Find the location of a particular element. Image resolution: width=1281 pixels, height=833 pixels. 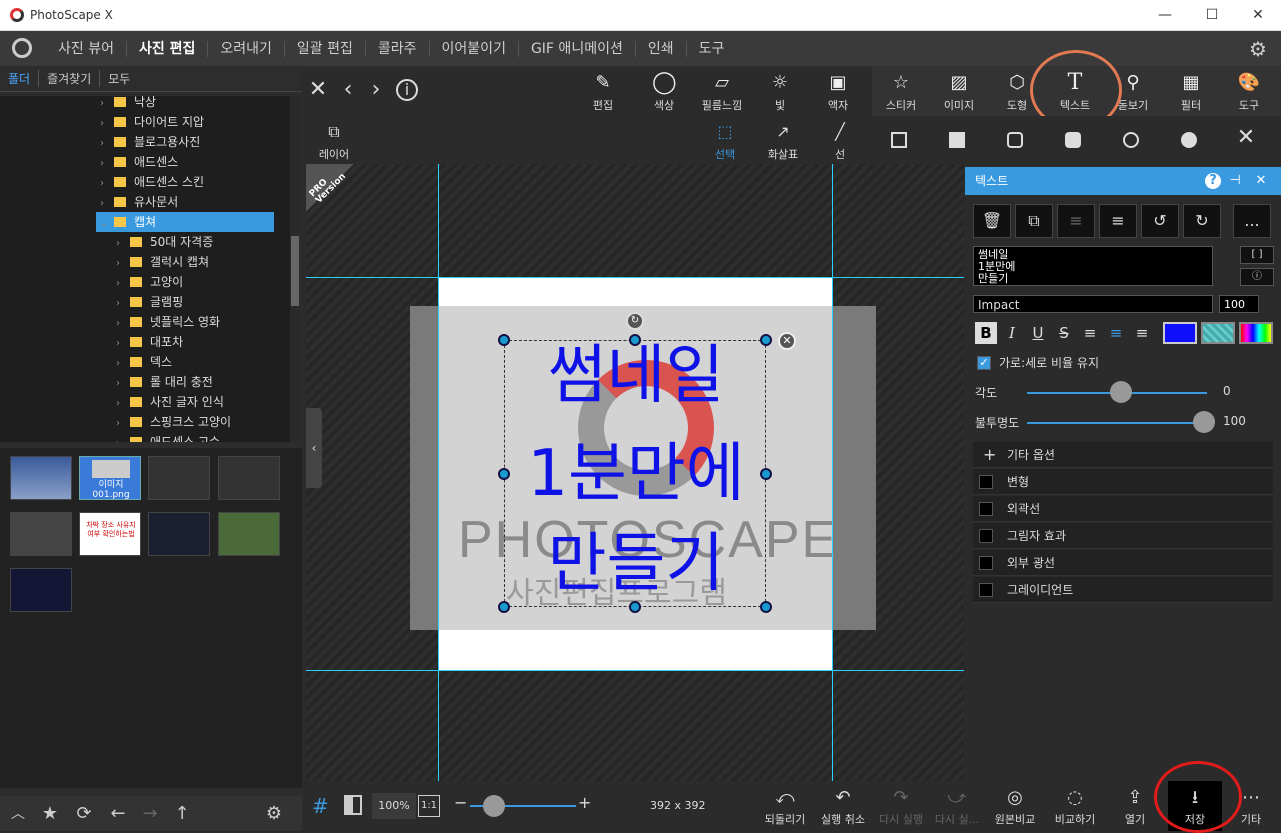

option-transform: 변형 is located at coordinates (1123, 482).